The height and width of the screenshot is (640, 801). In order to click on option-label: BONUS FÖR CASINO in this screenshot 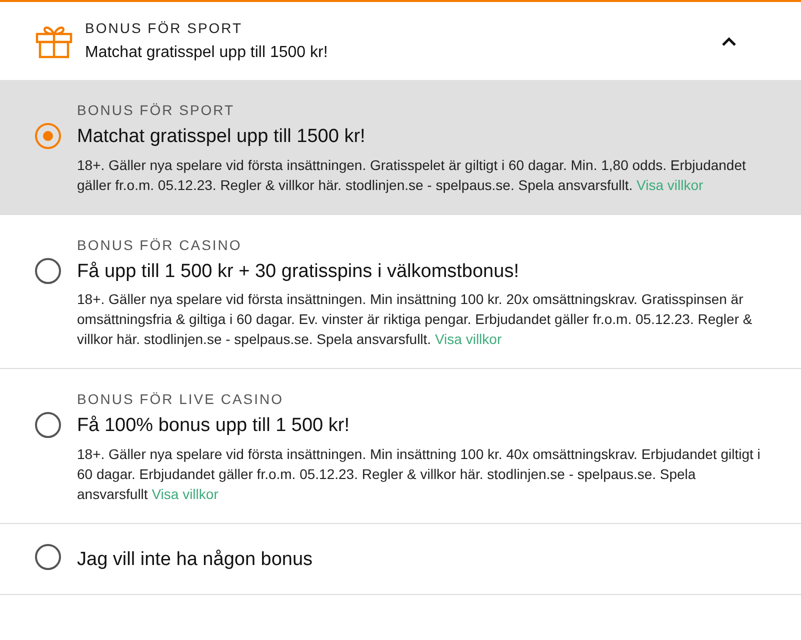, I will do `click(160, 245)`.